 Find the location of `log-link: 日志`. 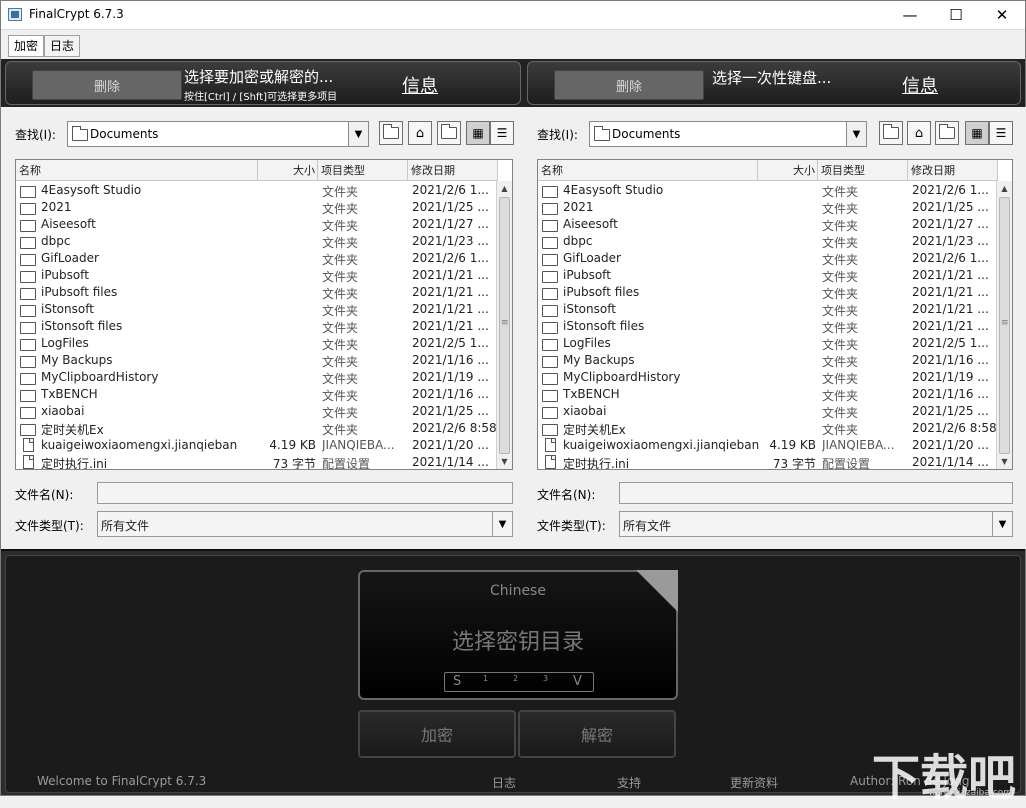

log-link: 日志 is located at coordinates (504, 782).